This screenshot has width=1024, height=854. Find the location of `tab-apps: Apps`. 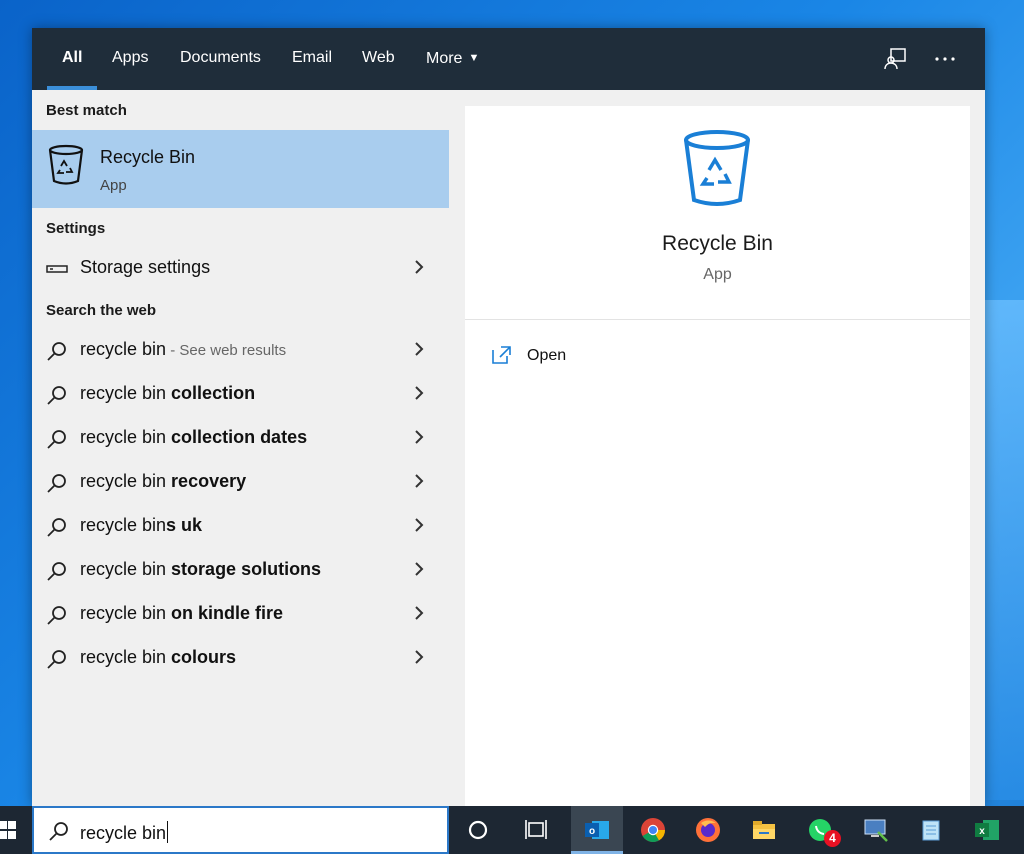

tab-apps: Apps is located at coordinates (130, 59).